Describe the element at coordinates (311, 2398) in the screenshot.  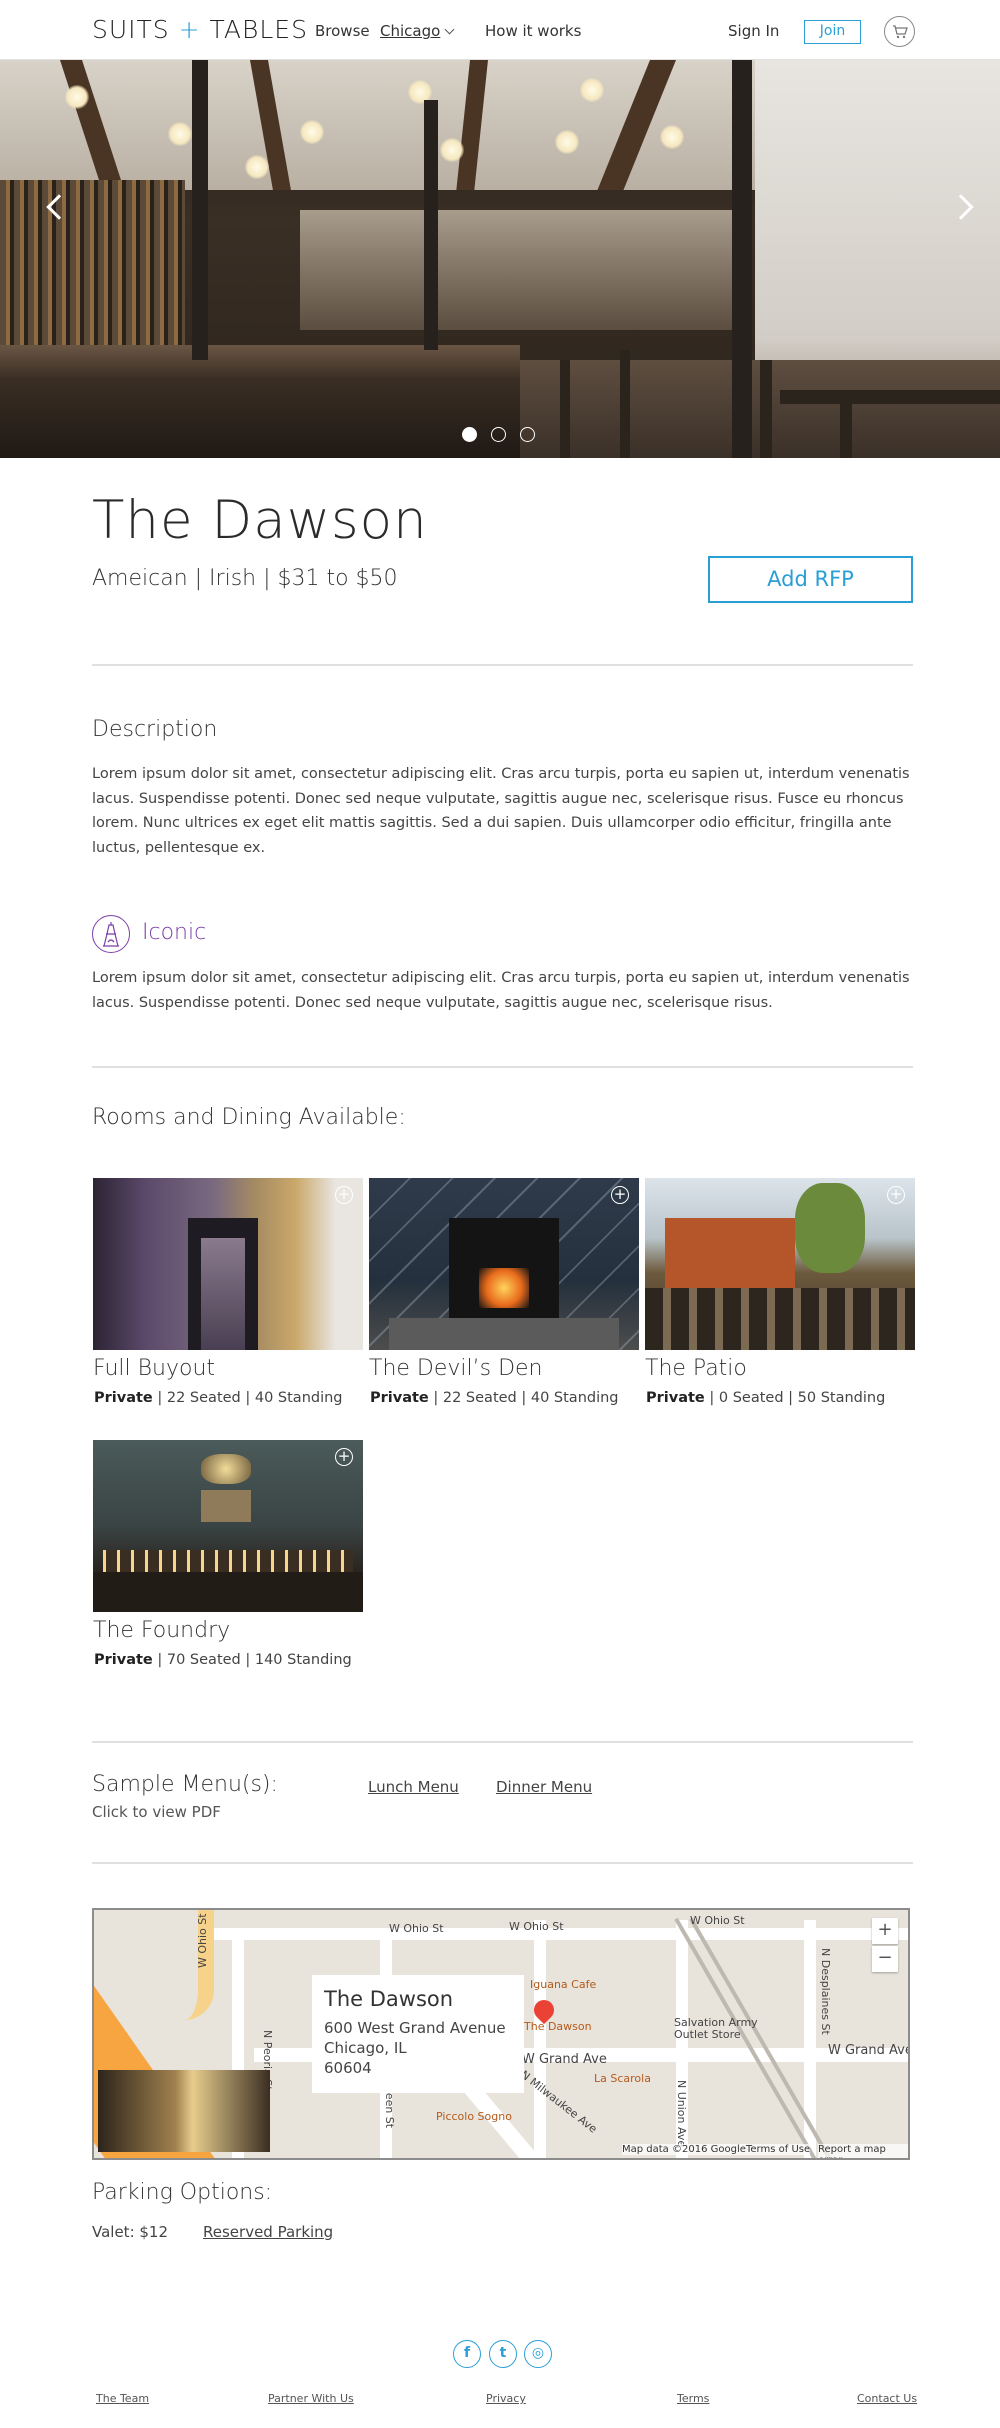
I see `footer-partner-link: Partner With Us` at that location.